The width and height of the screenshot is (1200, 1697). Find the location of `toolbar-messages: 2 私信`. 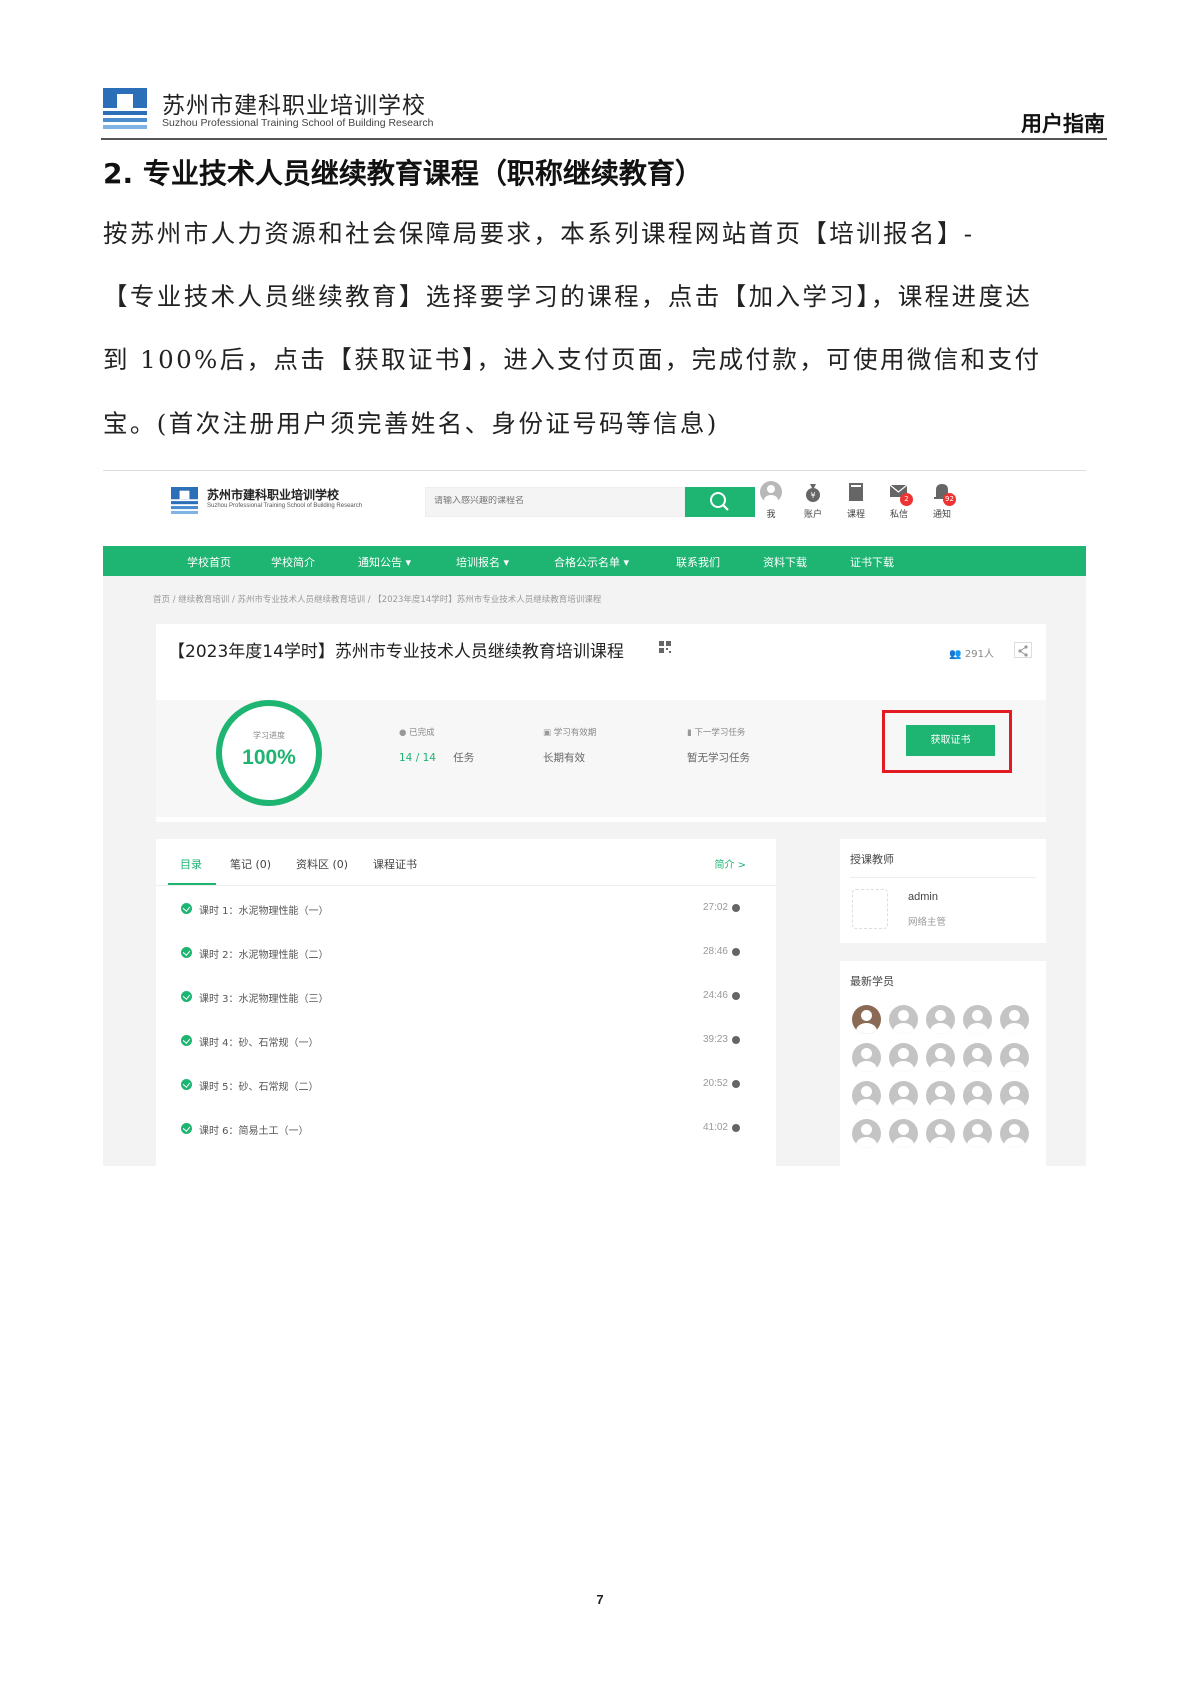

toolbar-messages: 2 私信 is located at coordinates (899, 500).